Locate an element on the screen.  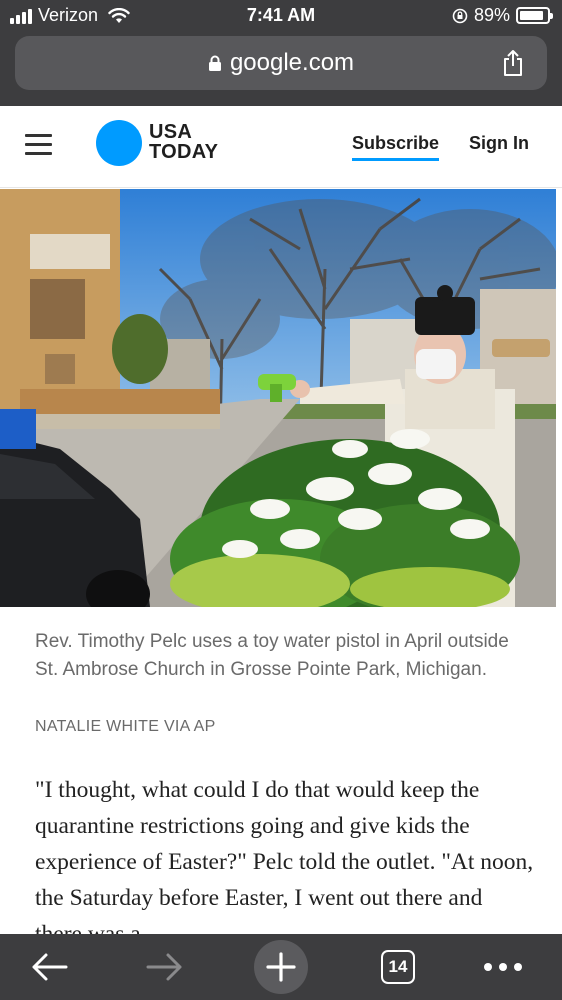
usa-today-logo-mark is located at coordinates (119, 143).